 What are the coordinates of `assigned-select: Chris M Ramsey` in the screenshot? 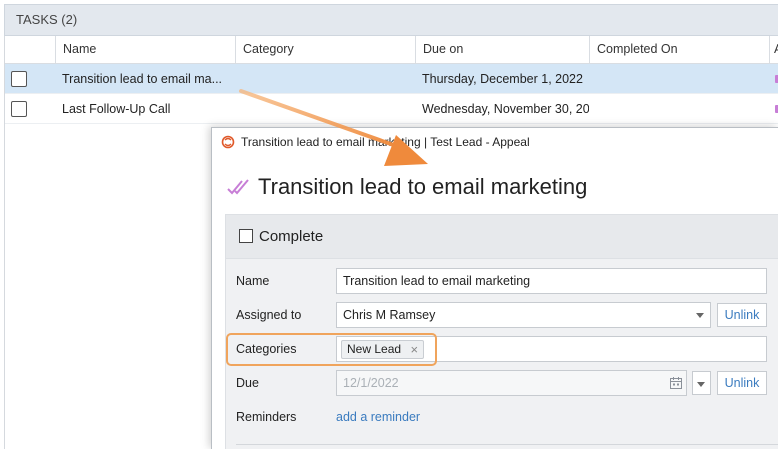 It's located at (523, 315).